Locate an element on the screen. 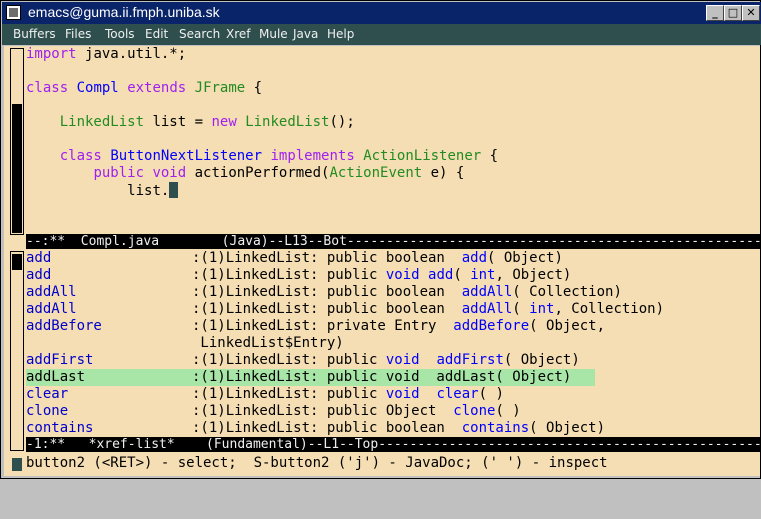  menu-search: Search is located at coordinates (199, 34).